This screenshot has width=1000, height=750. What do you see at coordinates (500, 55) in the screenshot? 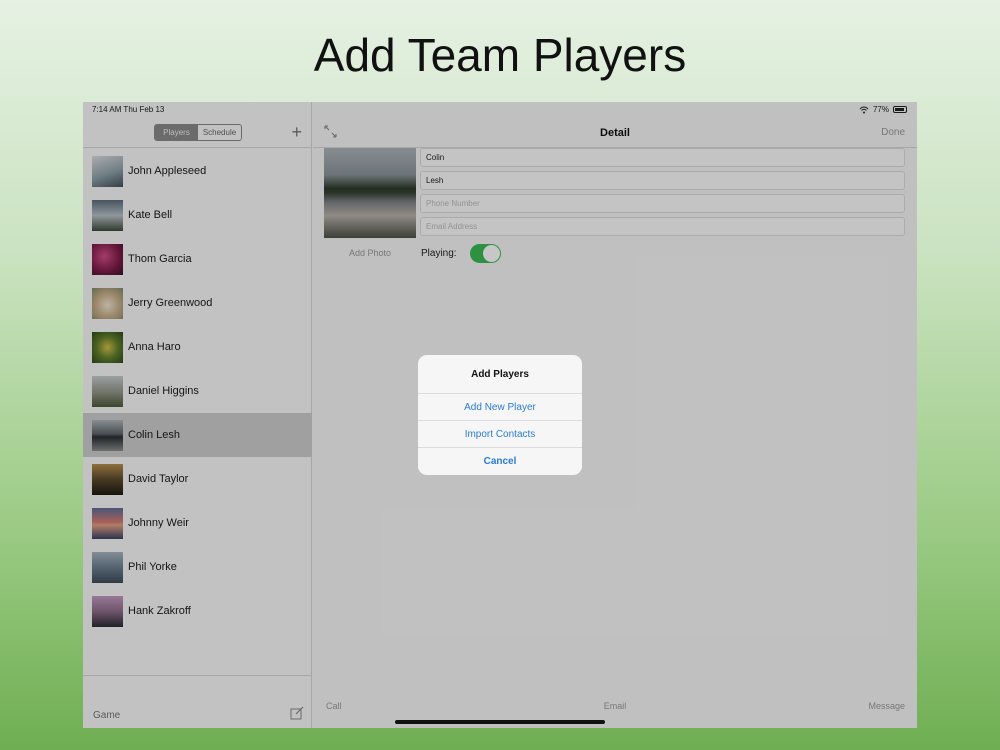
I see `slide-title: Add Team Players` at bounding box center [500, 55].